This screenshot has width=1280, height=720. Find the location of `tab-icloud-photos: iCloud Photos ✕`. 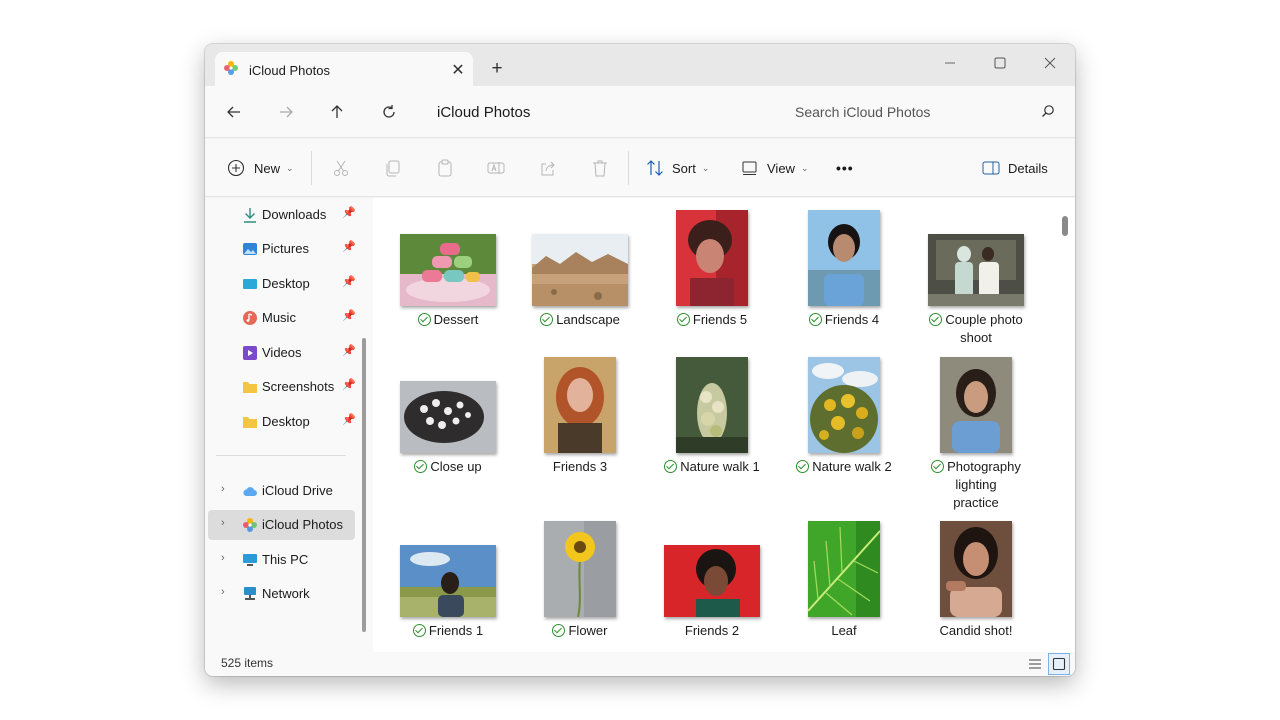

tab-icloud-photos: iCloud Photos ✕ is located at coordinates (344, 70).